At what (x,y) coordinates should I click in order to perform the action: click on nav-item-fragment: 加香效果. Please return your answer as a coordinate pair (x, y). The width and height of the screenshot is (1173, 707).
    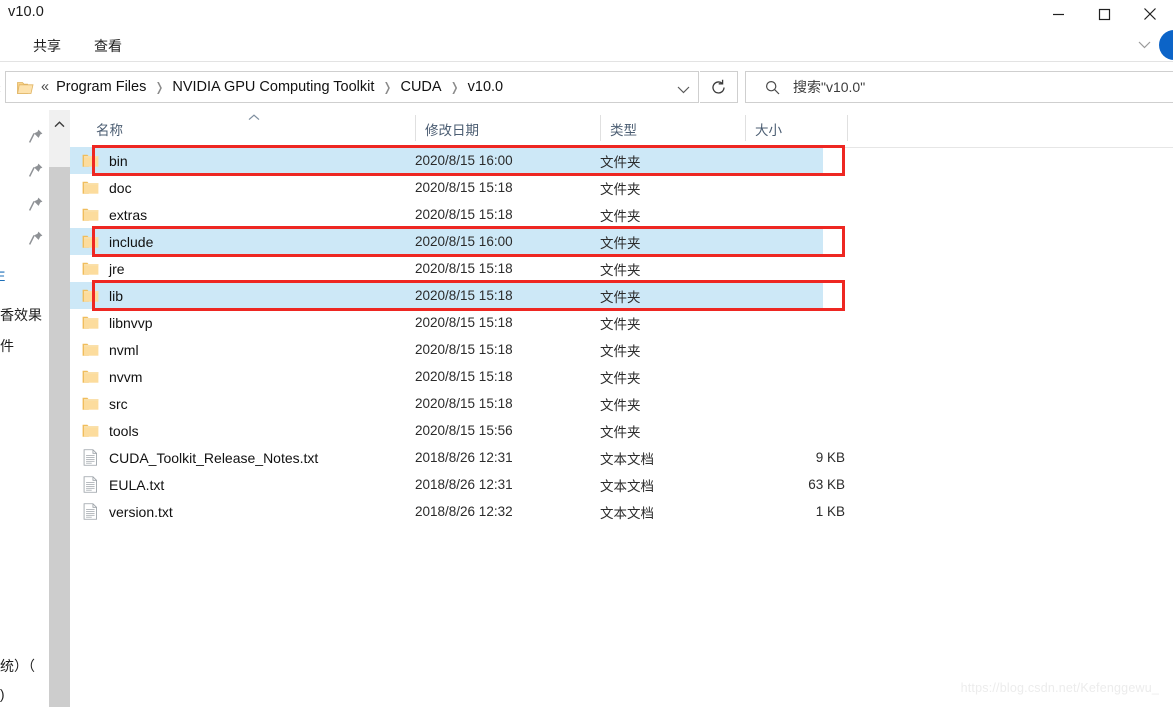
    Looking at the image, I should click on (21, 315).